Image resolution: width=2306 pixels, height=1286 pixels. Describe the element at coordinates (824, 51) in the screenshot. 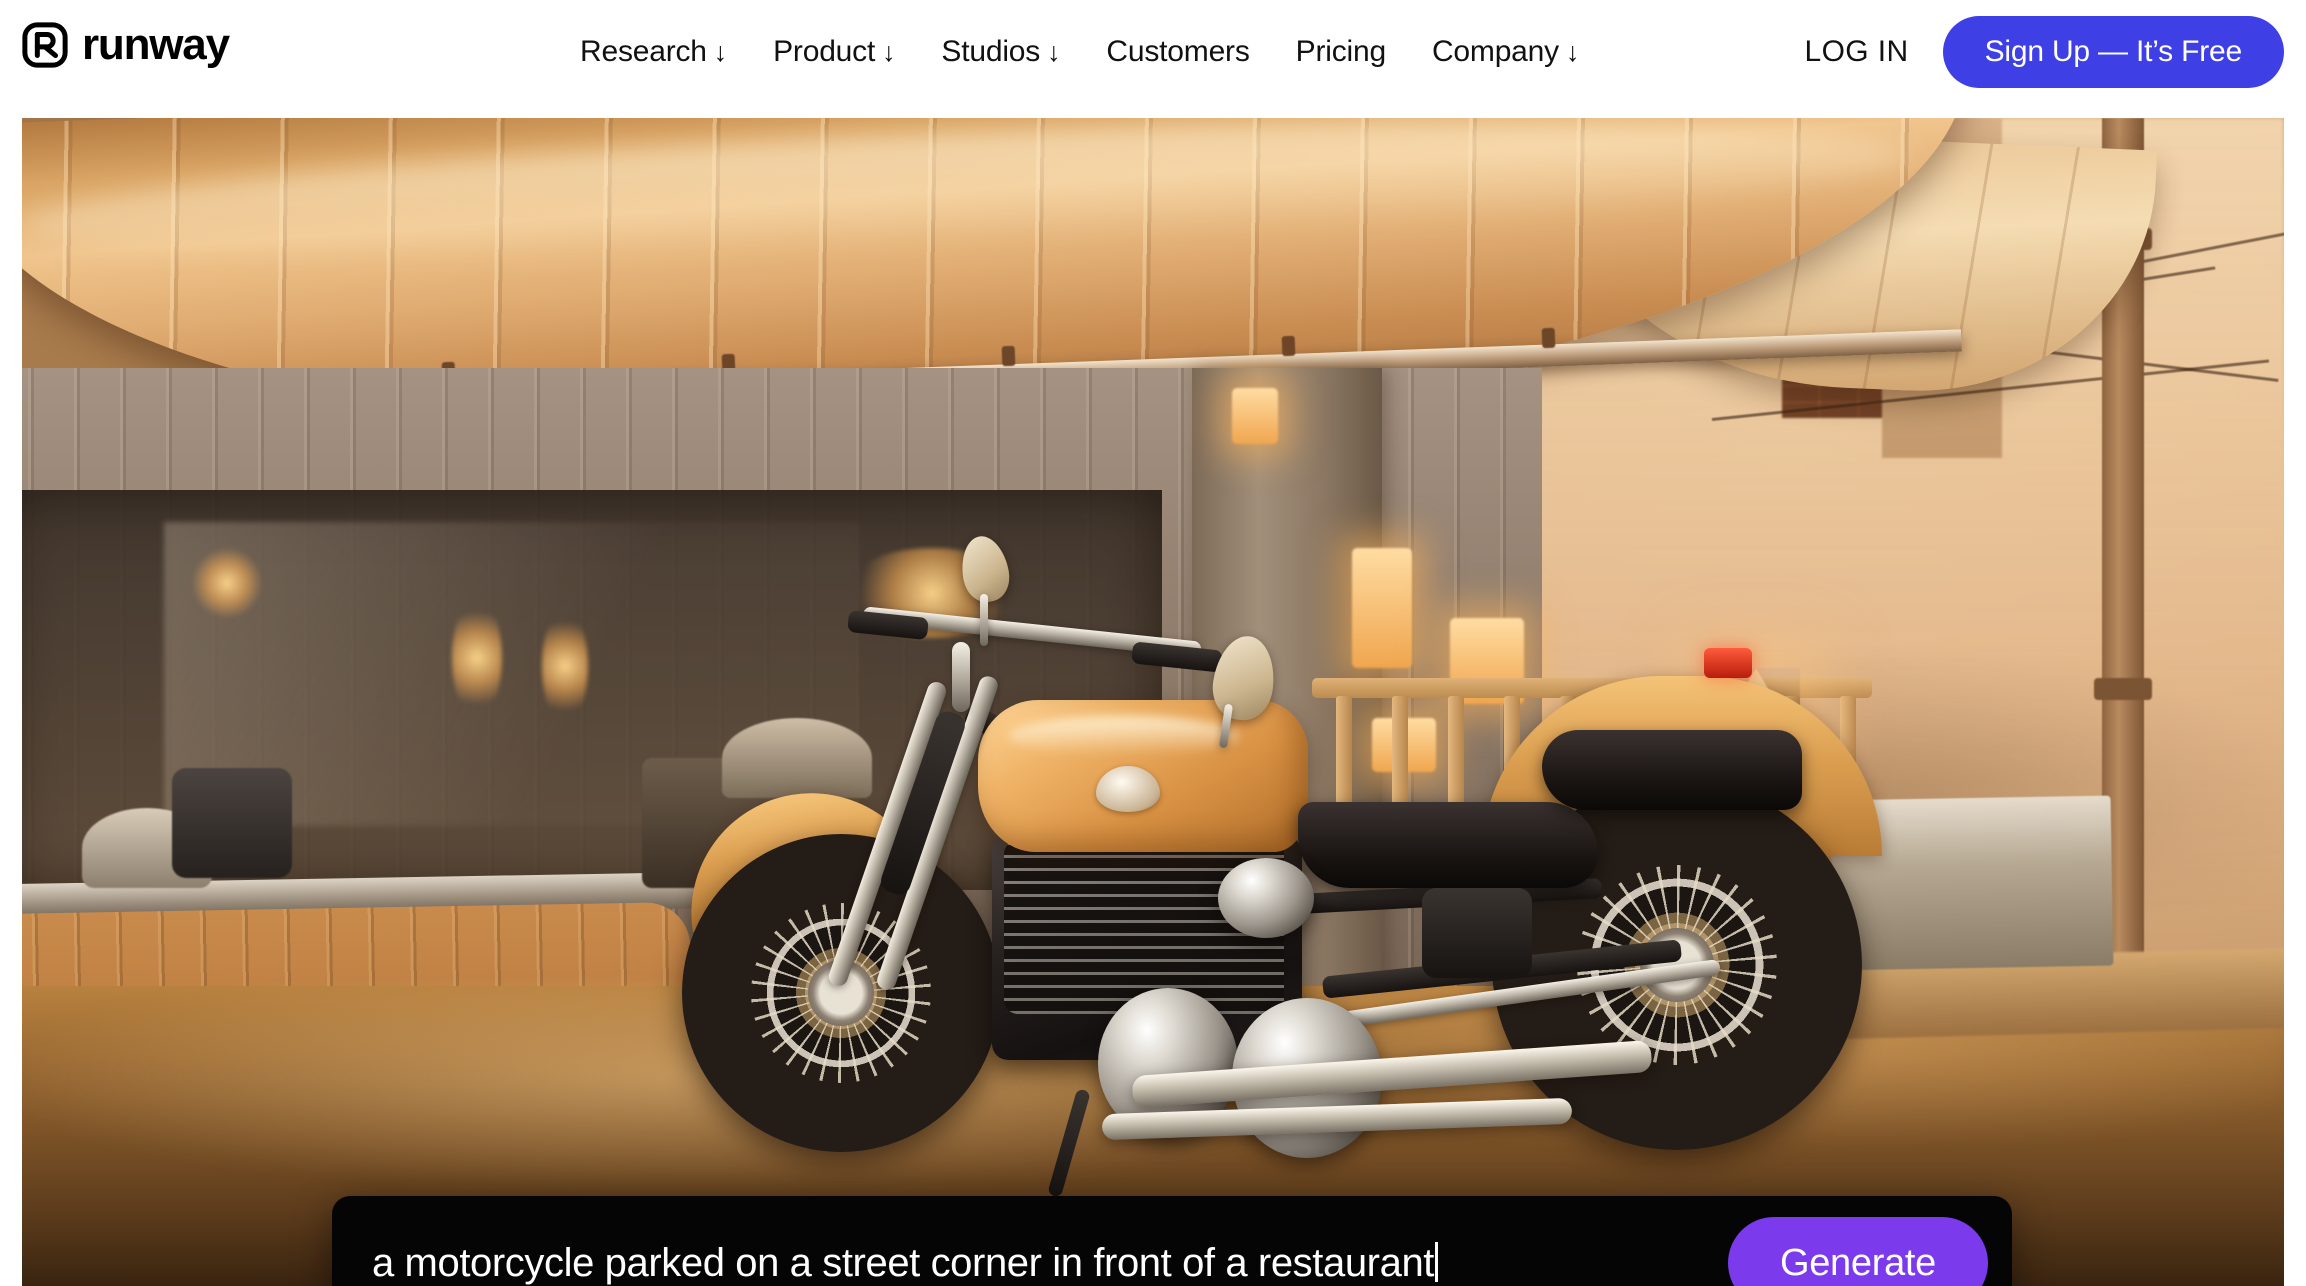

I see `nav-label-product: Product` at that location.